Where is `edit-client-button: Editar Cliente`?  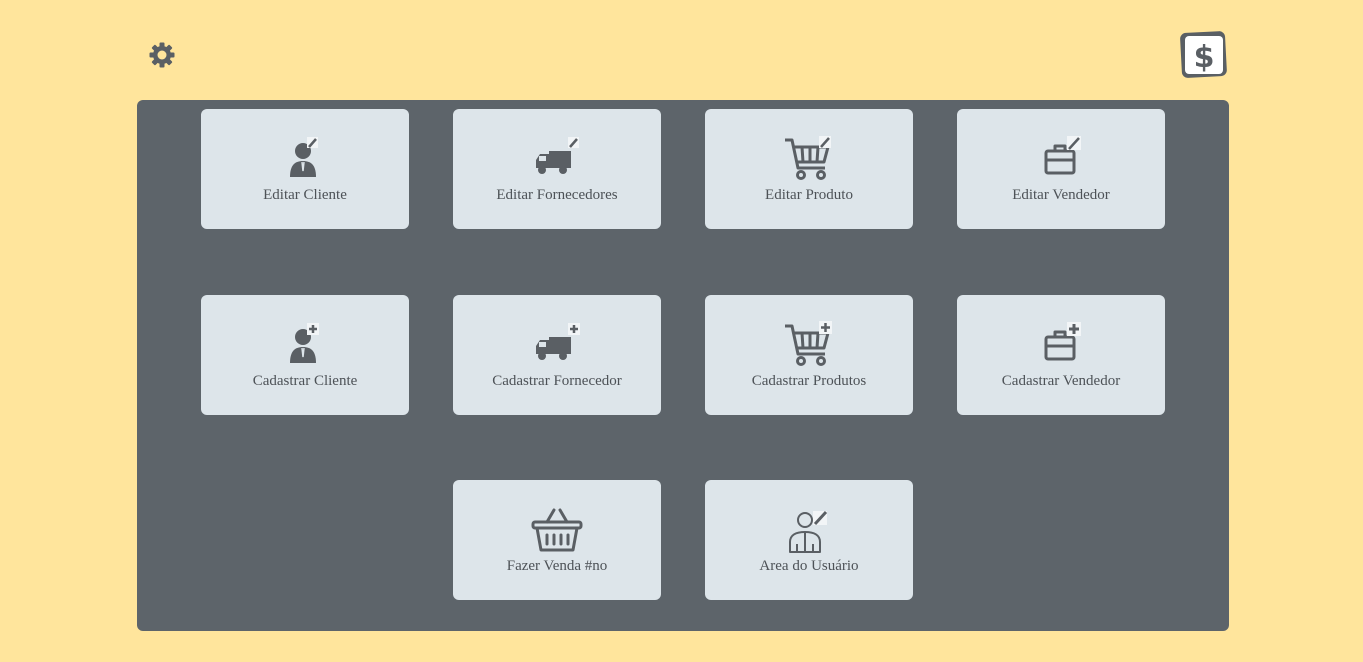
edit-client-button: Editar Cliente is located at coordinates (305, 169).